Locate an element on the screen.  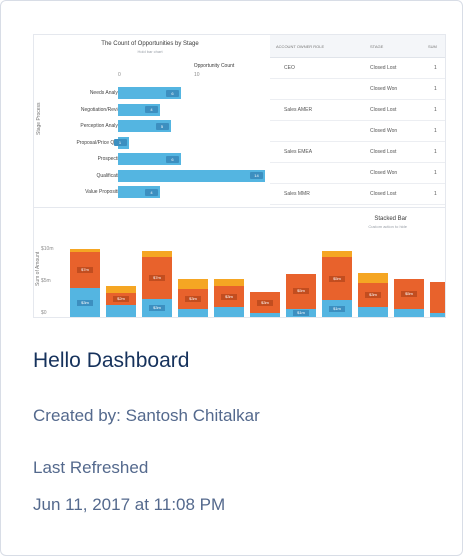
stacked-bar: $5m is located at coordinates (409, 297).